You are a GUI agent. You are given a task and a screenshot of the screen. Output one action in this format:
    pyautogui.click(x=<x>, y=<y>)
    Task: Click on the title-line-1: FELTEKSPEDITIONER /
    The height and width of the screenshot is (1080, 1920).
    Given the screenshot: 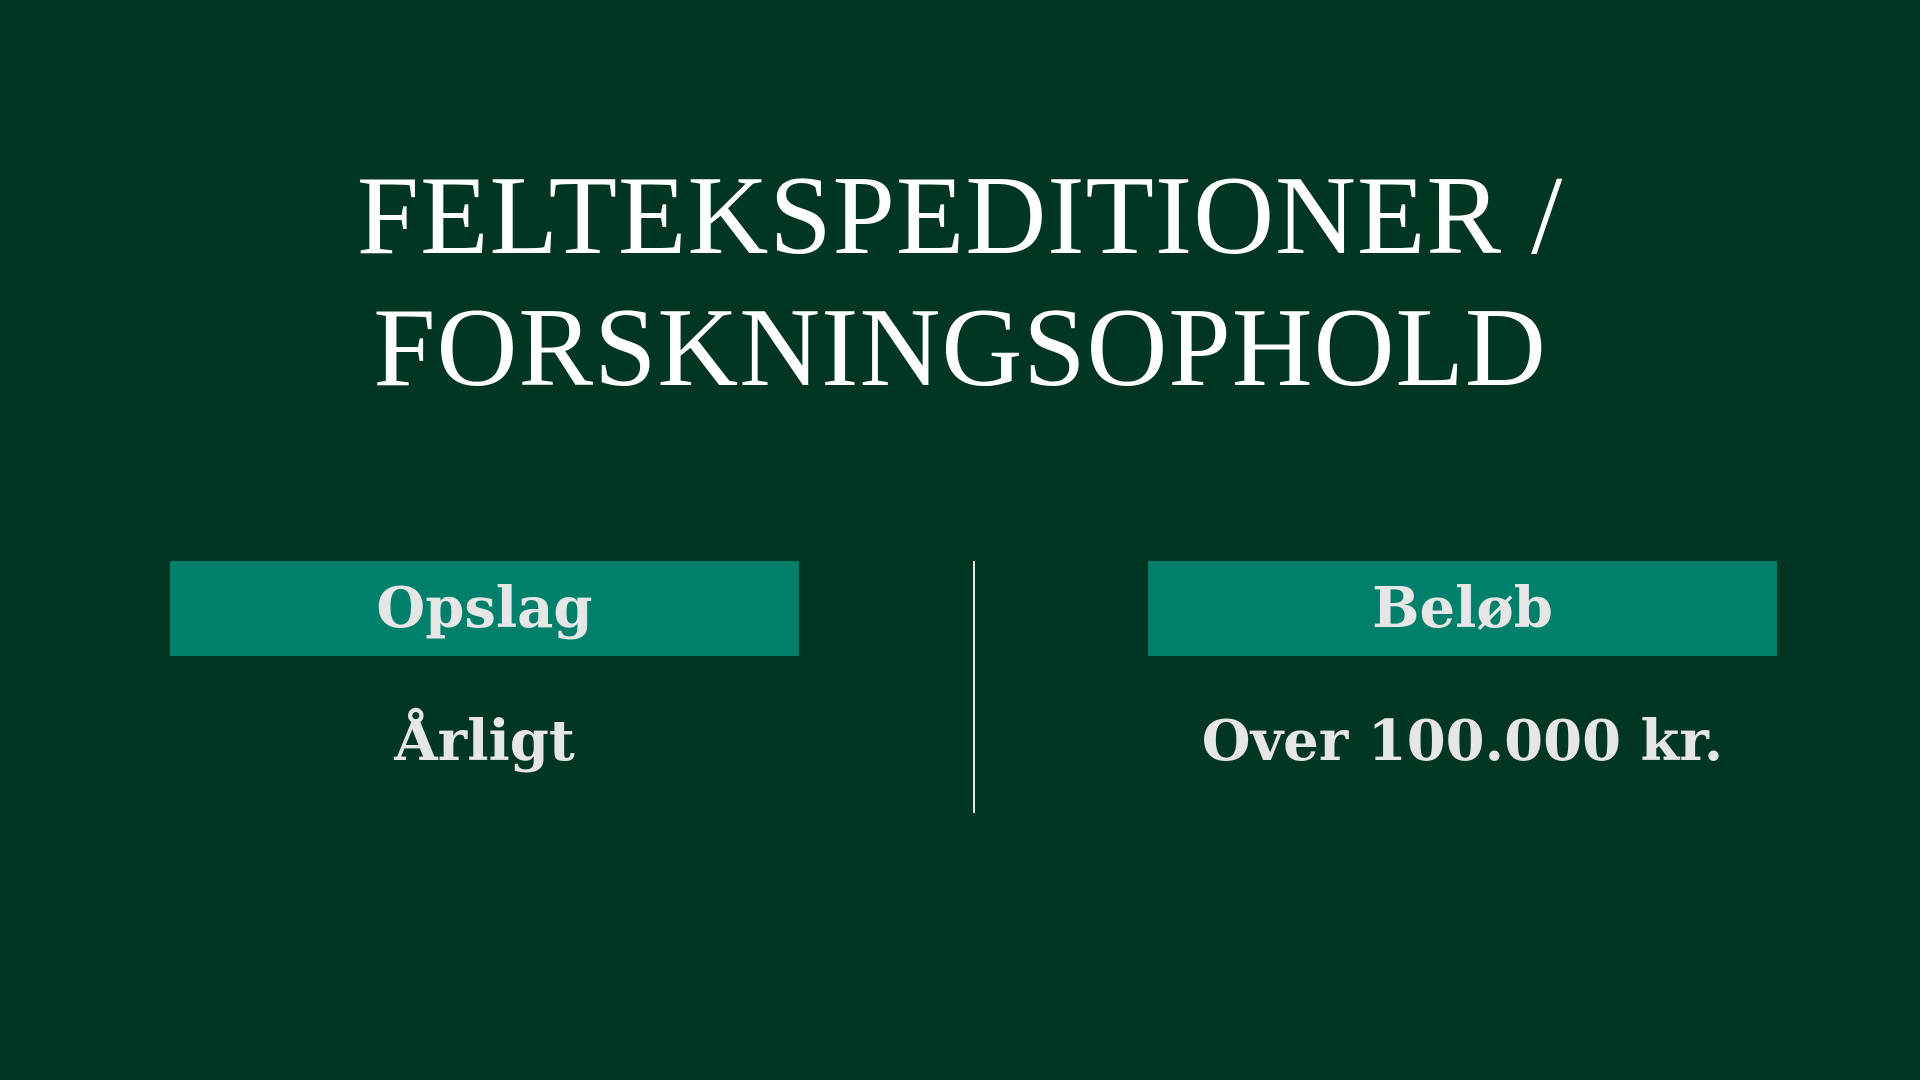 What is the action you would take?
    pyautogui.click(x=960, y=216)
    